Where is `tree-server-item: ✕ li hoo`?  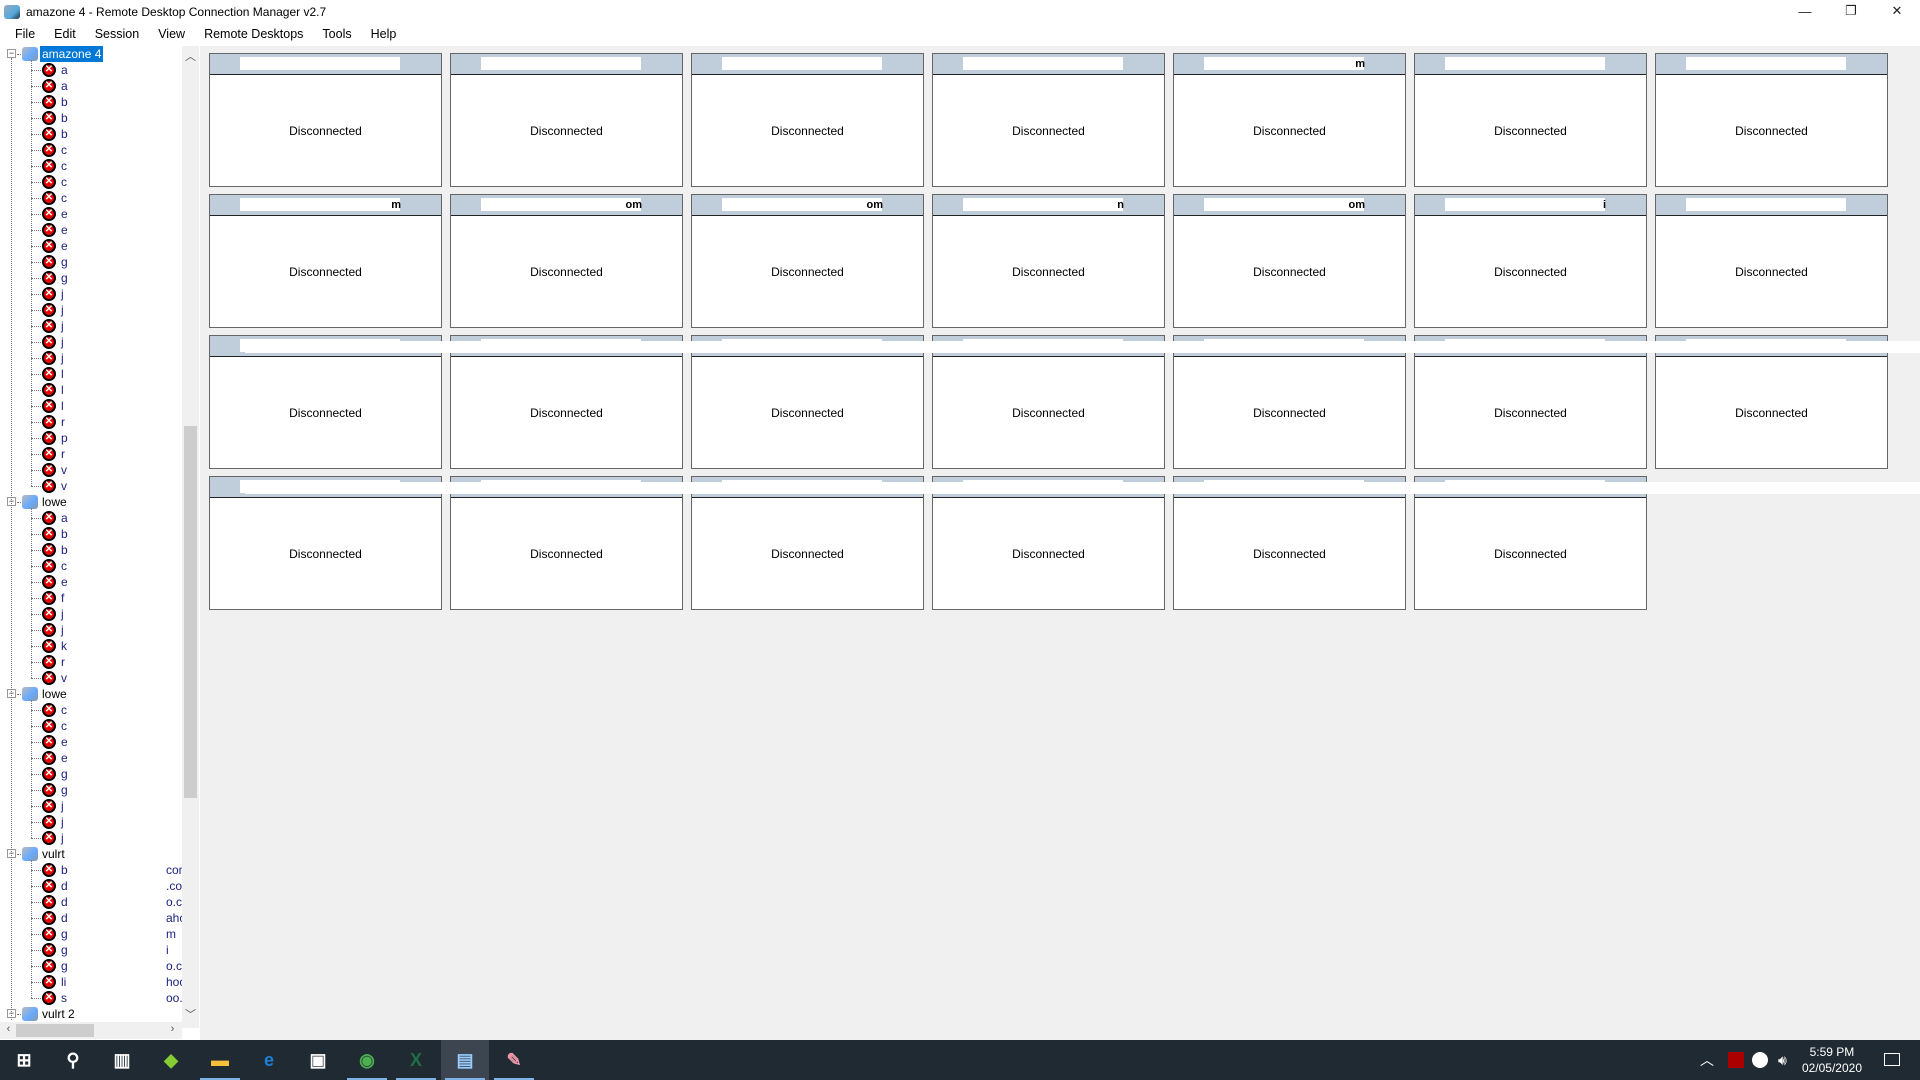
tree-server-item: ✕ li hoo is located at coordinates (91, 982).